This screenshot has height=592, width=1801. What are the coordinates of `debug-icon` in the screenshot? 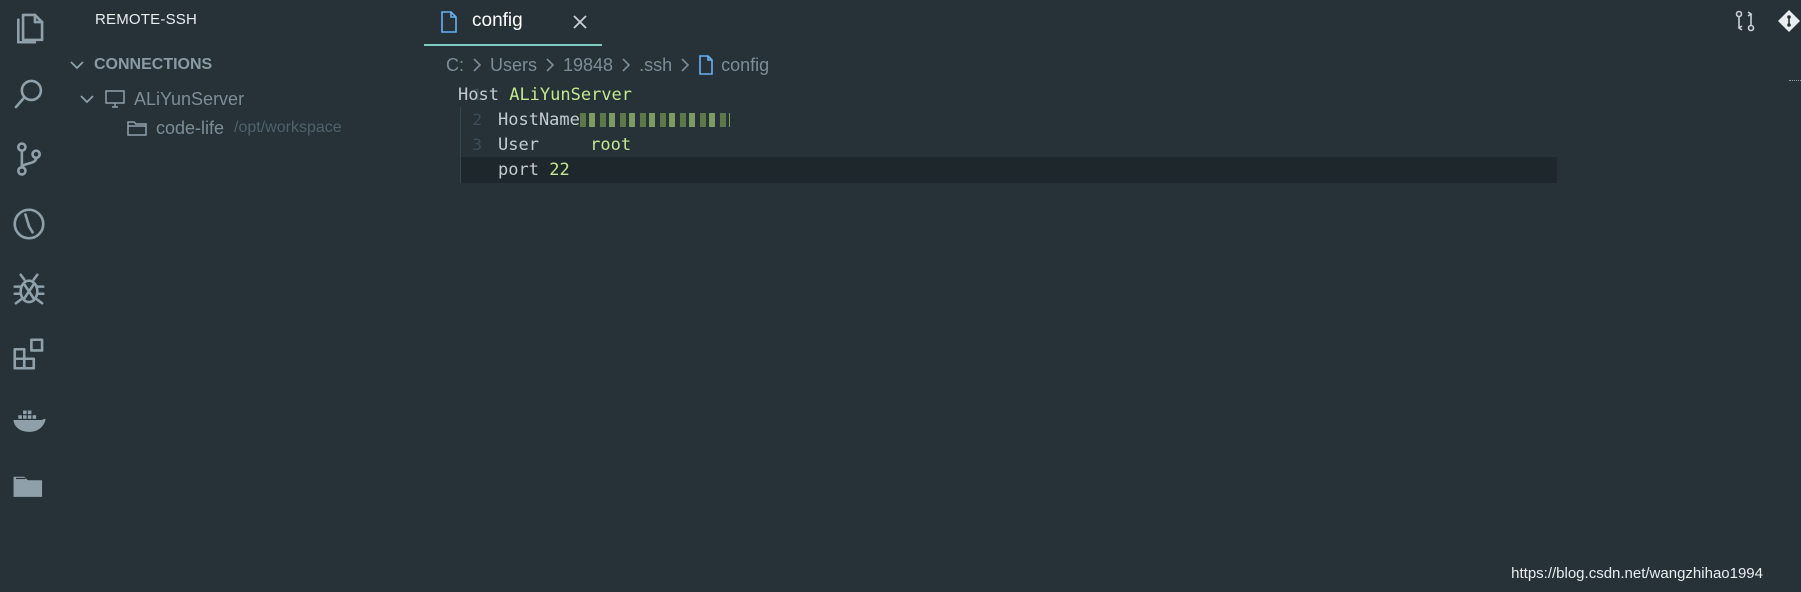 It's located at (29, 289).